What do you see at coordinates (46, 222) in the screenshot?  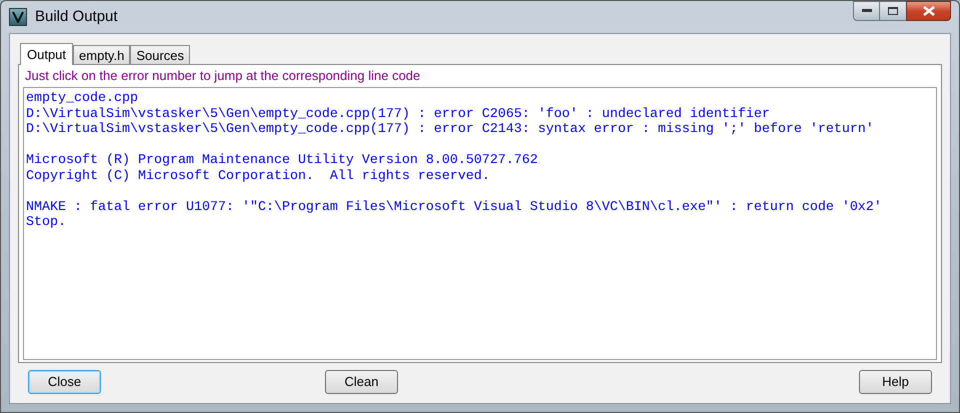 I see `output-line: Stop.` at bounding box center [46, 222].